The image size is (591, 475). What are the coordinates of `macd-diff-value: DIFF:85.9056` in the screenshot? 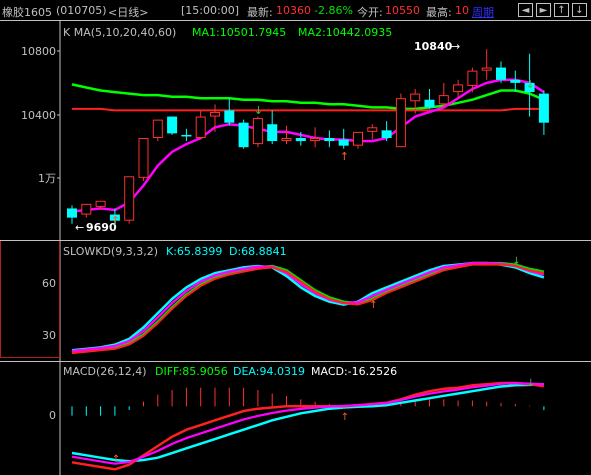 It's located at (191, 371).